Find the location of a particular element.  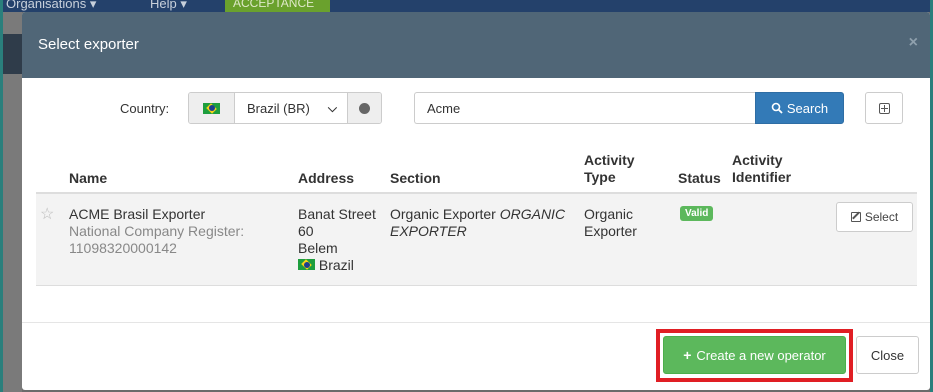

column-header-section: Section is located at coordinates (415, 178).